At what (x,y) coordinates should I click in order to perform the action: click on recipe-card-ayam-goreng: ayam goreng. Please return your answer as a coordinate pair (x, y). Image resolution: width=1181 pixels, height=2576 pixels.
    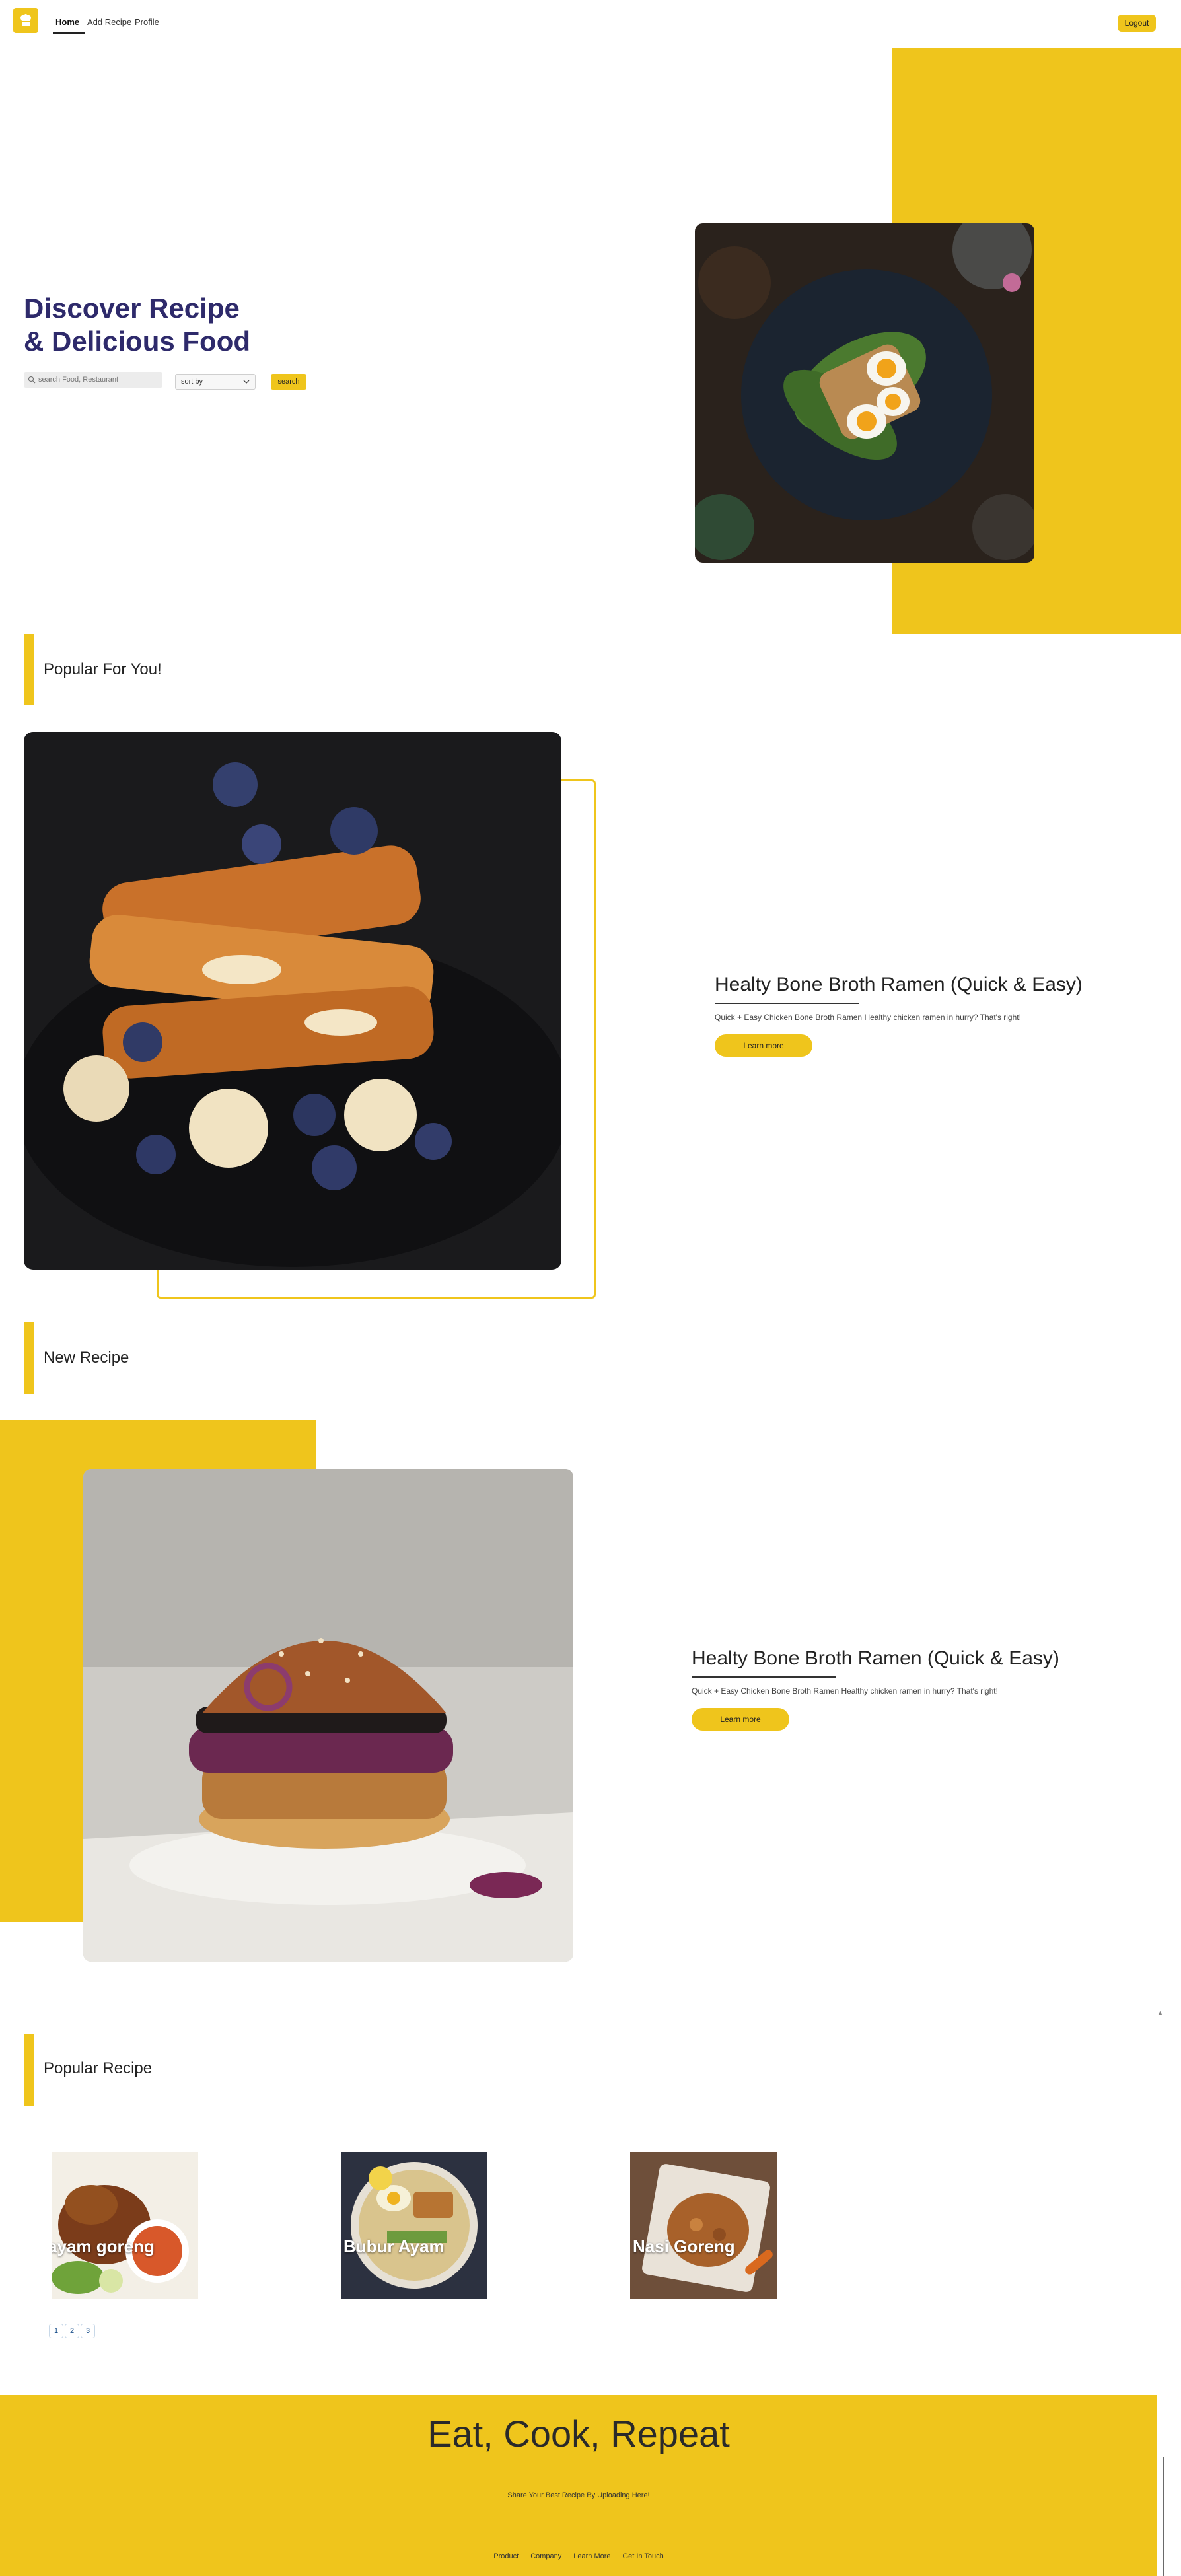
    Looking at the image, I should click on (125, 2225).